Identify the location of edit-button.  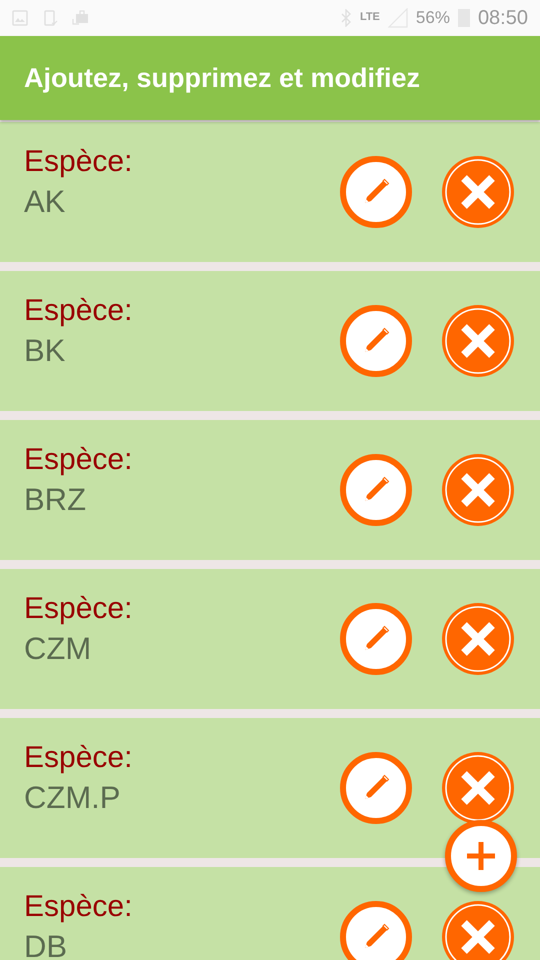
(376, 930).